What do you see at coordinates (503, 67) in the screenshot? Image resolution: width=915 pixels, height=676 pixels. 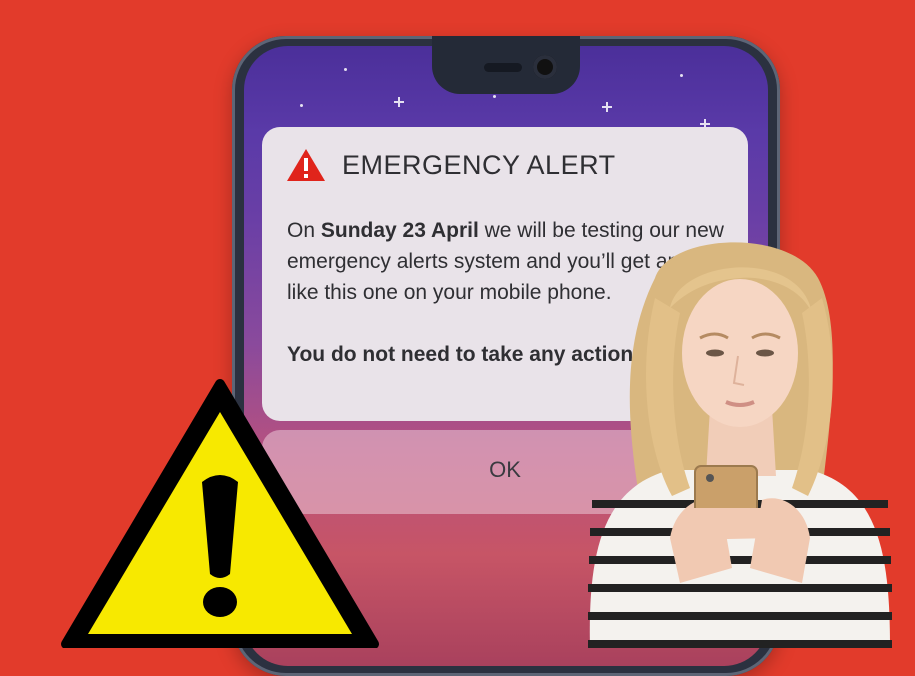 I see `phone-speaker` at bounding box center [503, 67].